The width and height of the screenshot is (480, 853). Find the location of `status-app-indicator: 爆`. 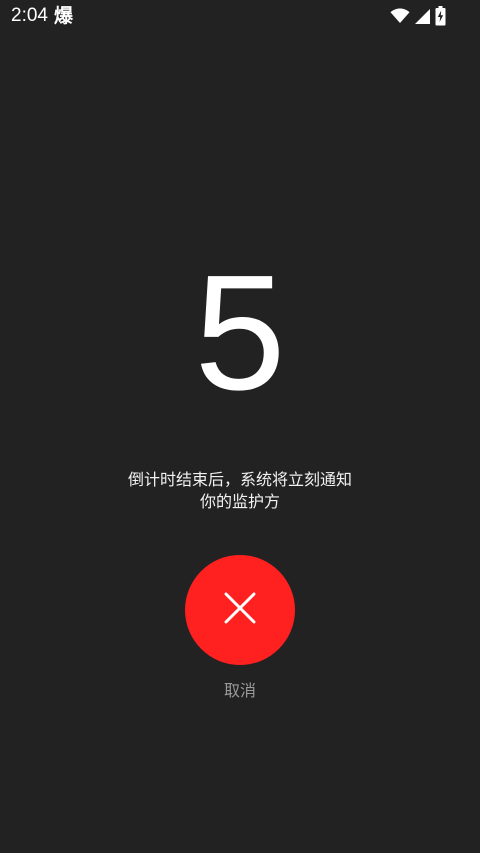

status-app-indicator: 爆 is located at coordinates (64, 16).